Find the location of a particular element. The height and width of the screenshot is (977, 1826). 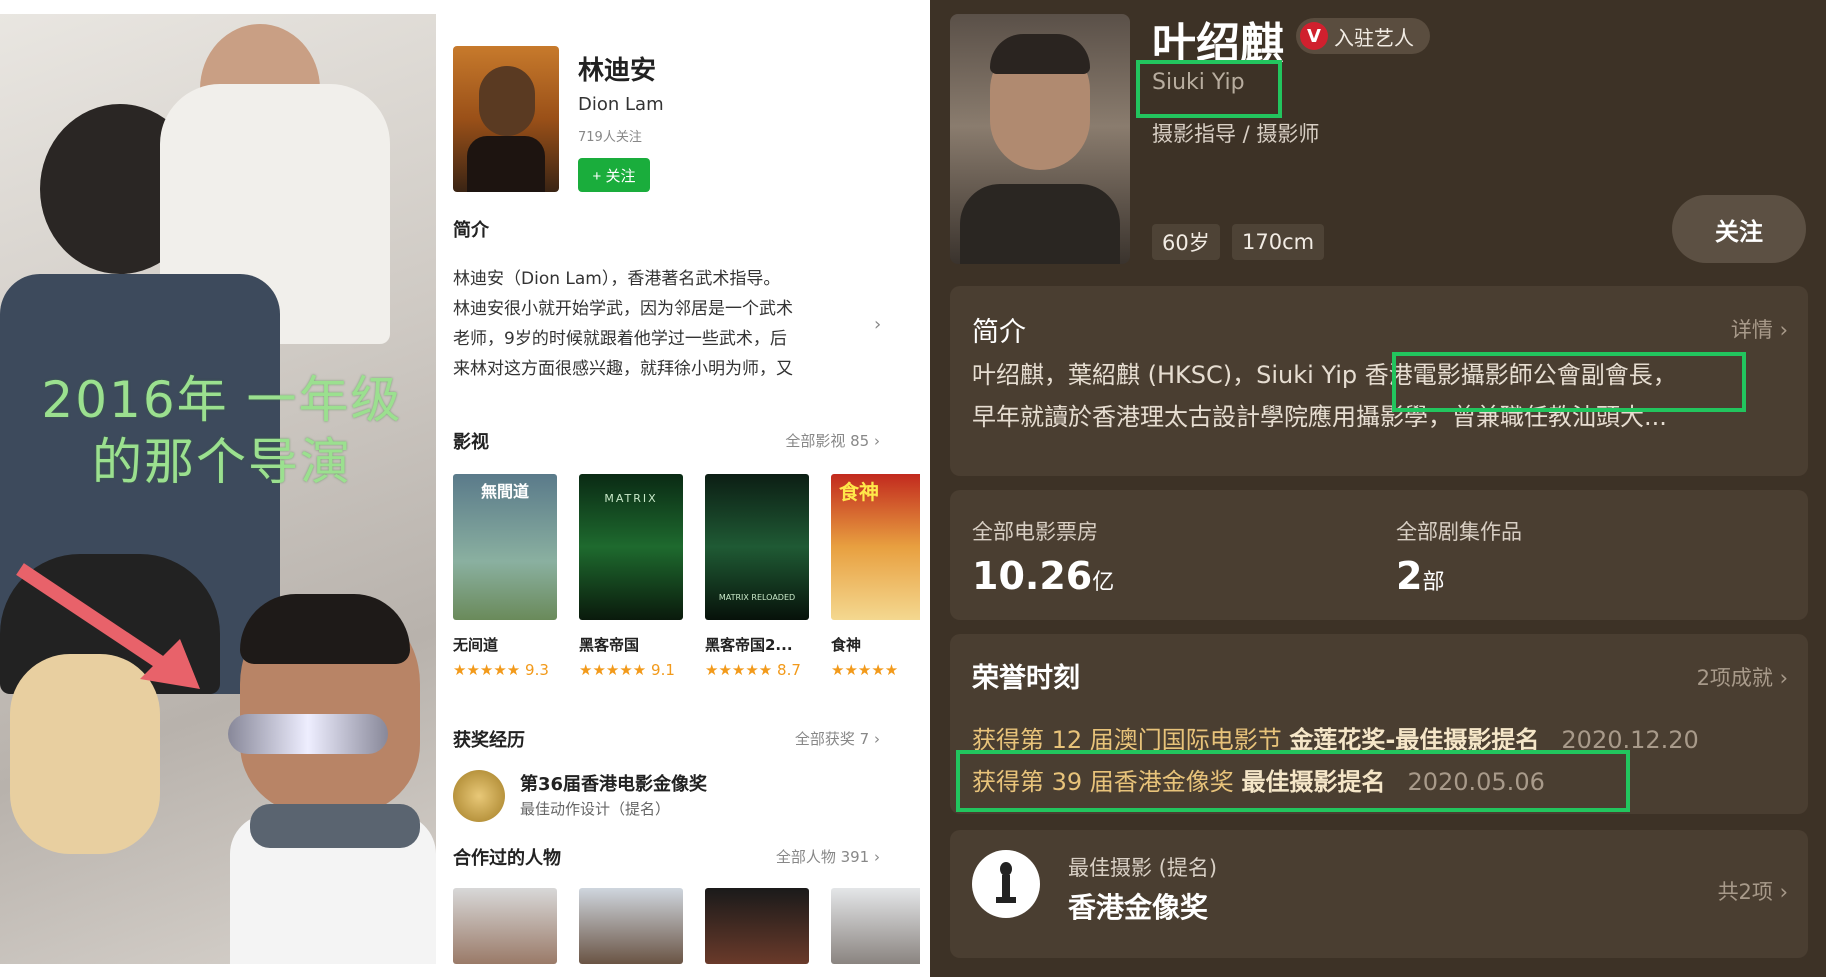

stats-card: 全部电影票房 10.26亿 全部剧集作品 2部 is located at coordinates (1379, 555).